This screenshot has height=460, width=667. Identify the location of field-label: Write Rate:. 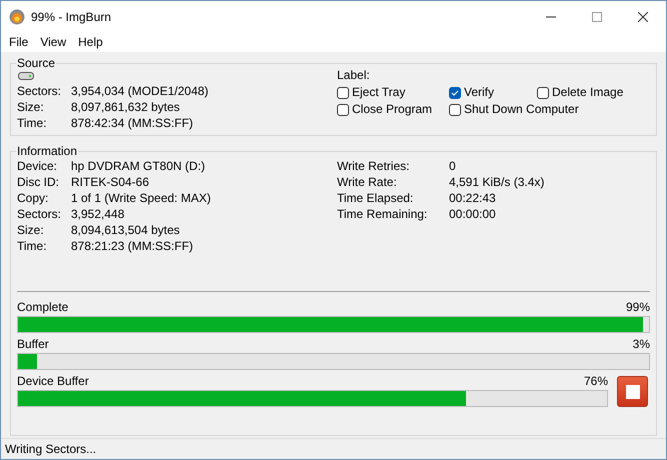
(367, 182).